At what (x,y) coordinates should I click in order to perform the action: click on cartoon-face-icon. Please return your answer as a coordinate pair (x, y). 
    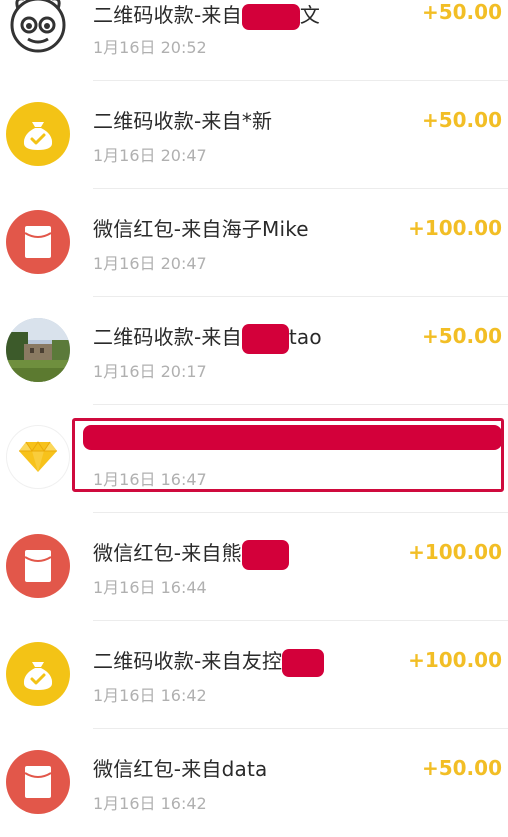
    Looking at the image, I should click on (38, 26).